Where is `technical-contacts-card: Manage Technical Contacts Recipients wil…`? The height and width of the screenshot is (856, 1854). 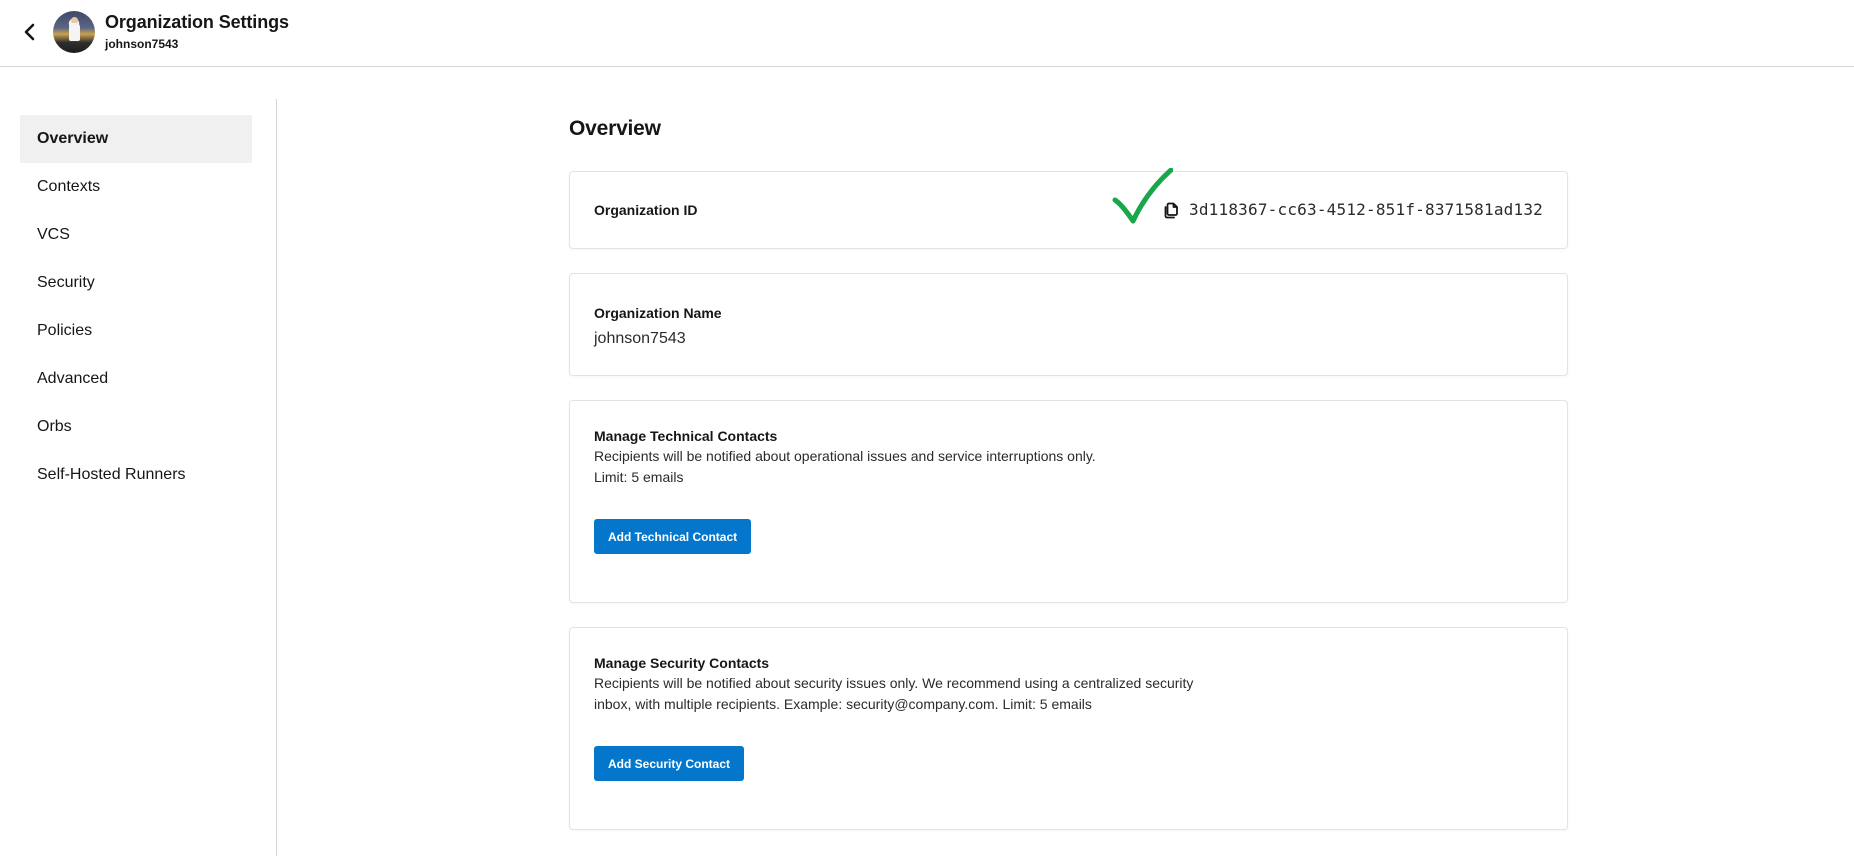
technical-contacts-card: Manage Technical Contacts Recipients wil… is located at coordinates (1068, 501).